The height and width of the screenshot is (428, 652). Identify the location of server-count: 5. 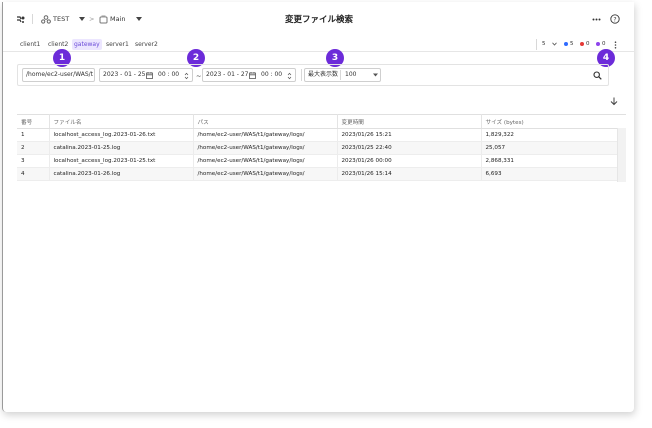
(544, 44).